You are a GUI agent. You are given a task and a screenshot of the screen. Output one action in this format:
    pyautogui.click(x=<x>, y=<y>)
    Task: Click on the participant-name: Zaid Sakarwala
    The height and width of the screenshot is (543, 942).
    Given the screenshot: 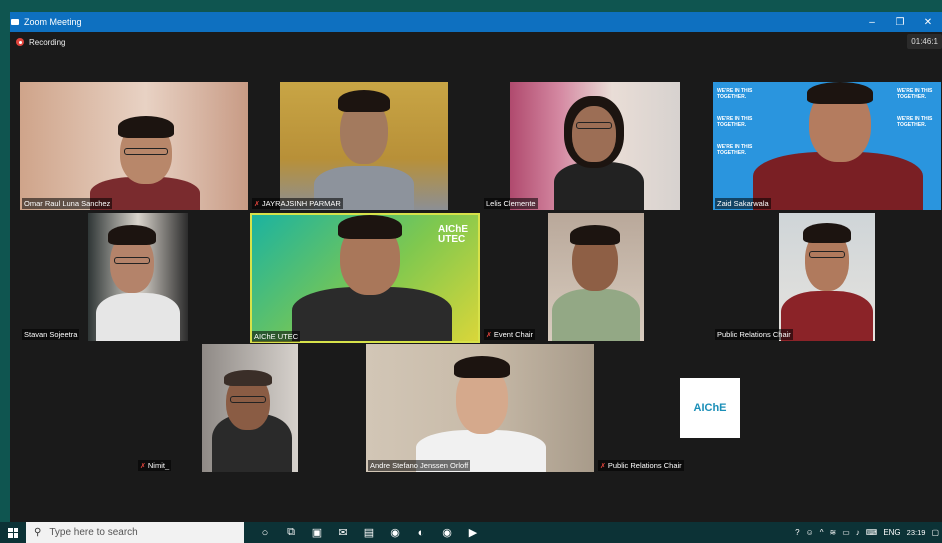 What is the action you would take?
    pyautogui.click(x=743, y=203)
    